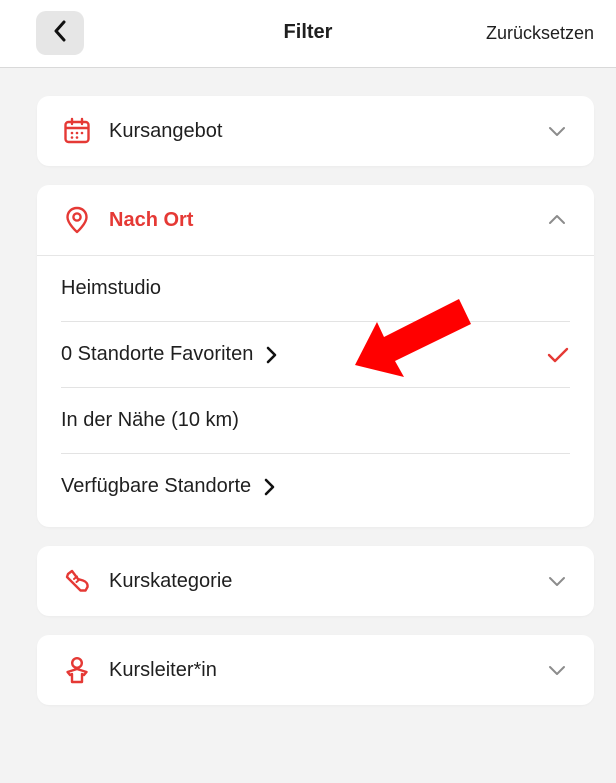 The width and height of the screenshot is (616, 783). I want to click on option-standorte-favoriten: 0 Standorte Favoriten, so click(315, 354).